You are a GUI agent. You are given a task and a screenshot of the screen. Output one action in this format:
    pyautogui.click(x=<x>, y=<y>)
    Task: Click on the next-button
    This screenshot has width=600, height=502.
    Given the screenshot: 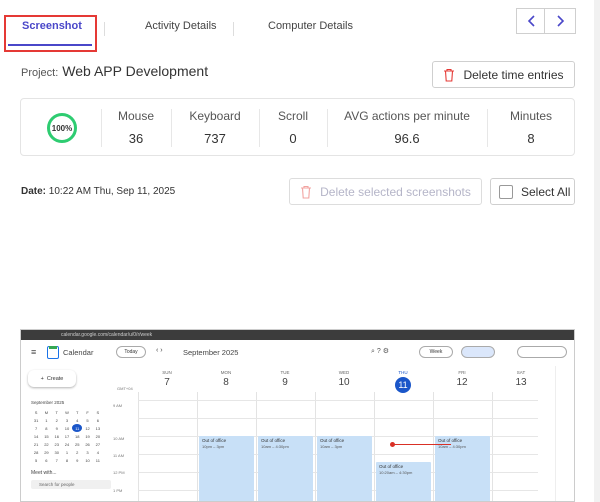 What is the action you would take?
    pyautogui.click(x=560, y=21)
    